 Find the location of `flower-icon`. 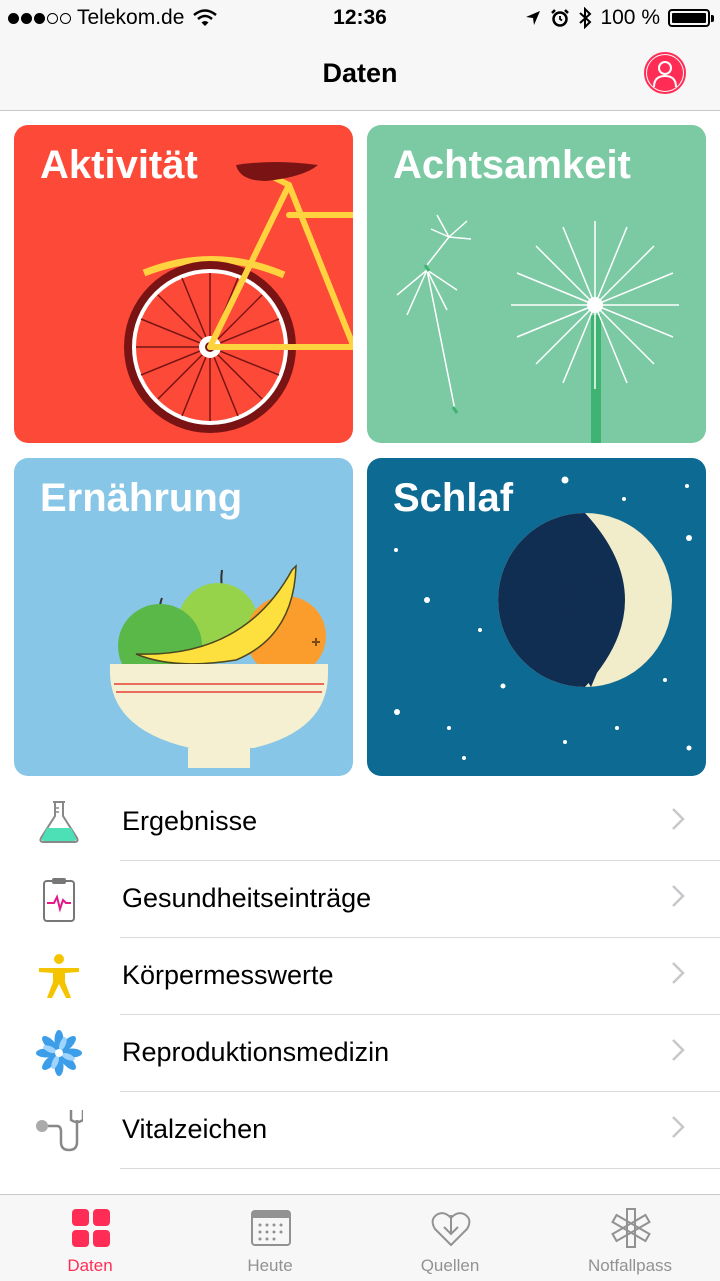

flower-icon is located at coordinates (59, 1053).